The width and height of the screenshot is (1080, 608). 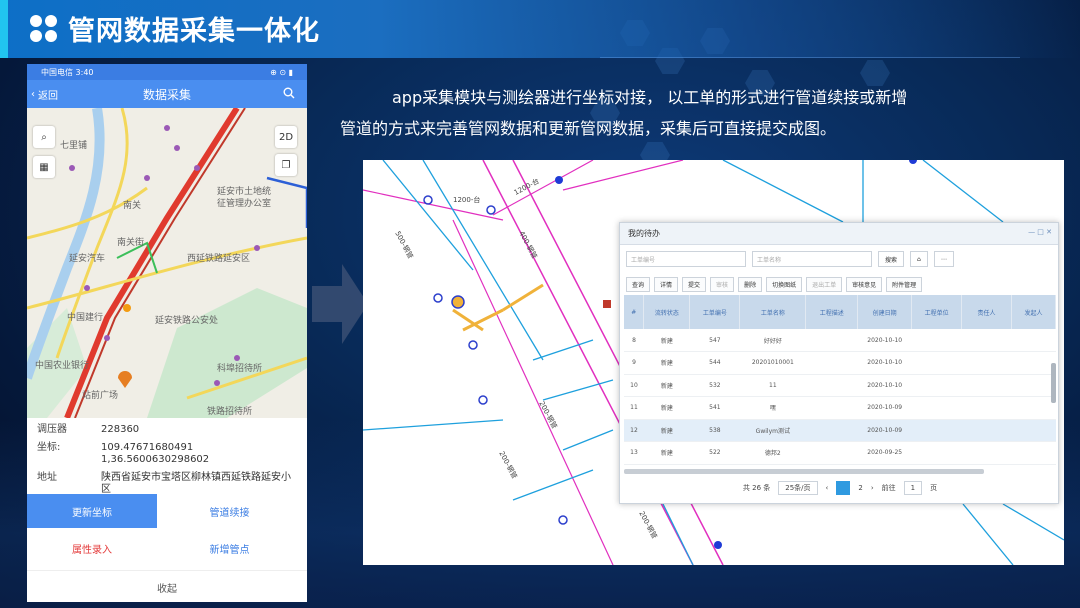 I want to click on status-icons: ⊕ ⊙ ▮, so click(x=281, y=72).